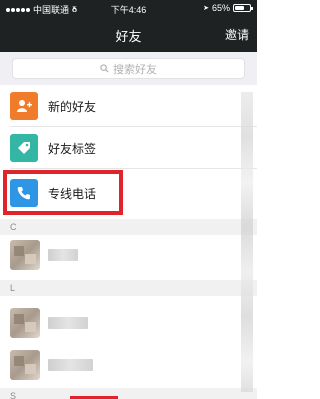  What do you see at coordinates (104, 68) in the screenshot?
I see `search-icon` at bounding box center [104, 68].